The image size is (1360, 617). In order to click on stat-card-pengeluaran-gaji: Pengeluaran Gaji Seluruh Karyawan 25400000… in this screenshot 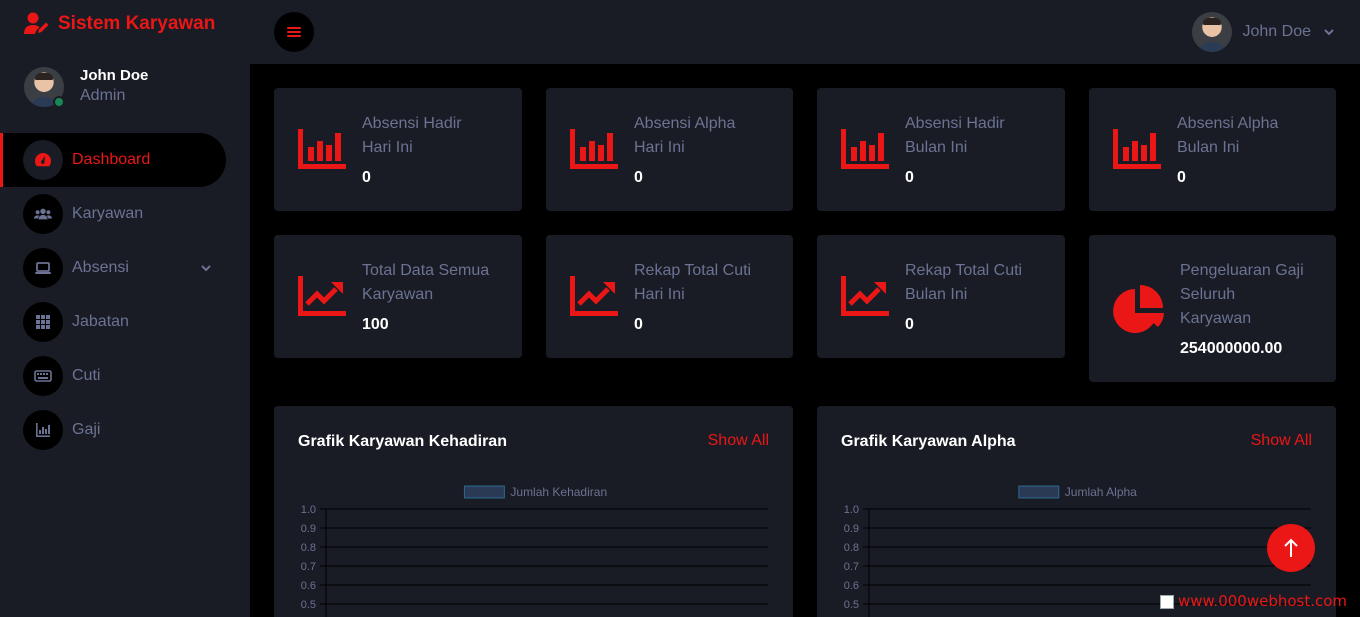, I will do `click(1212, 308)`.